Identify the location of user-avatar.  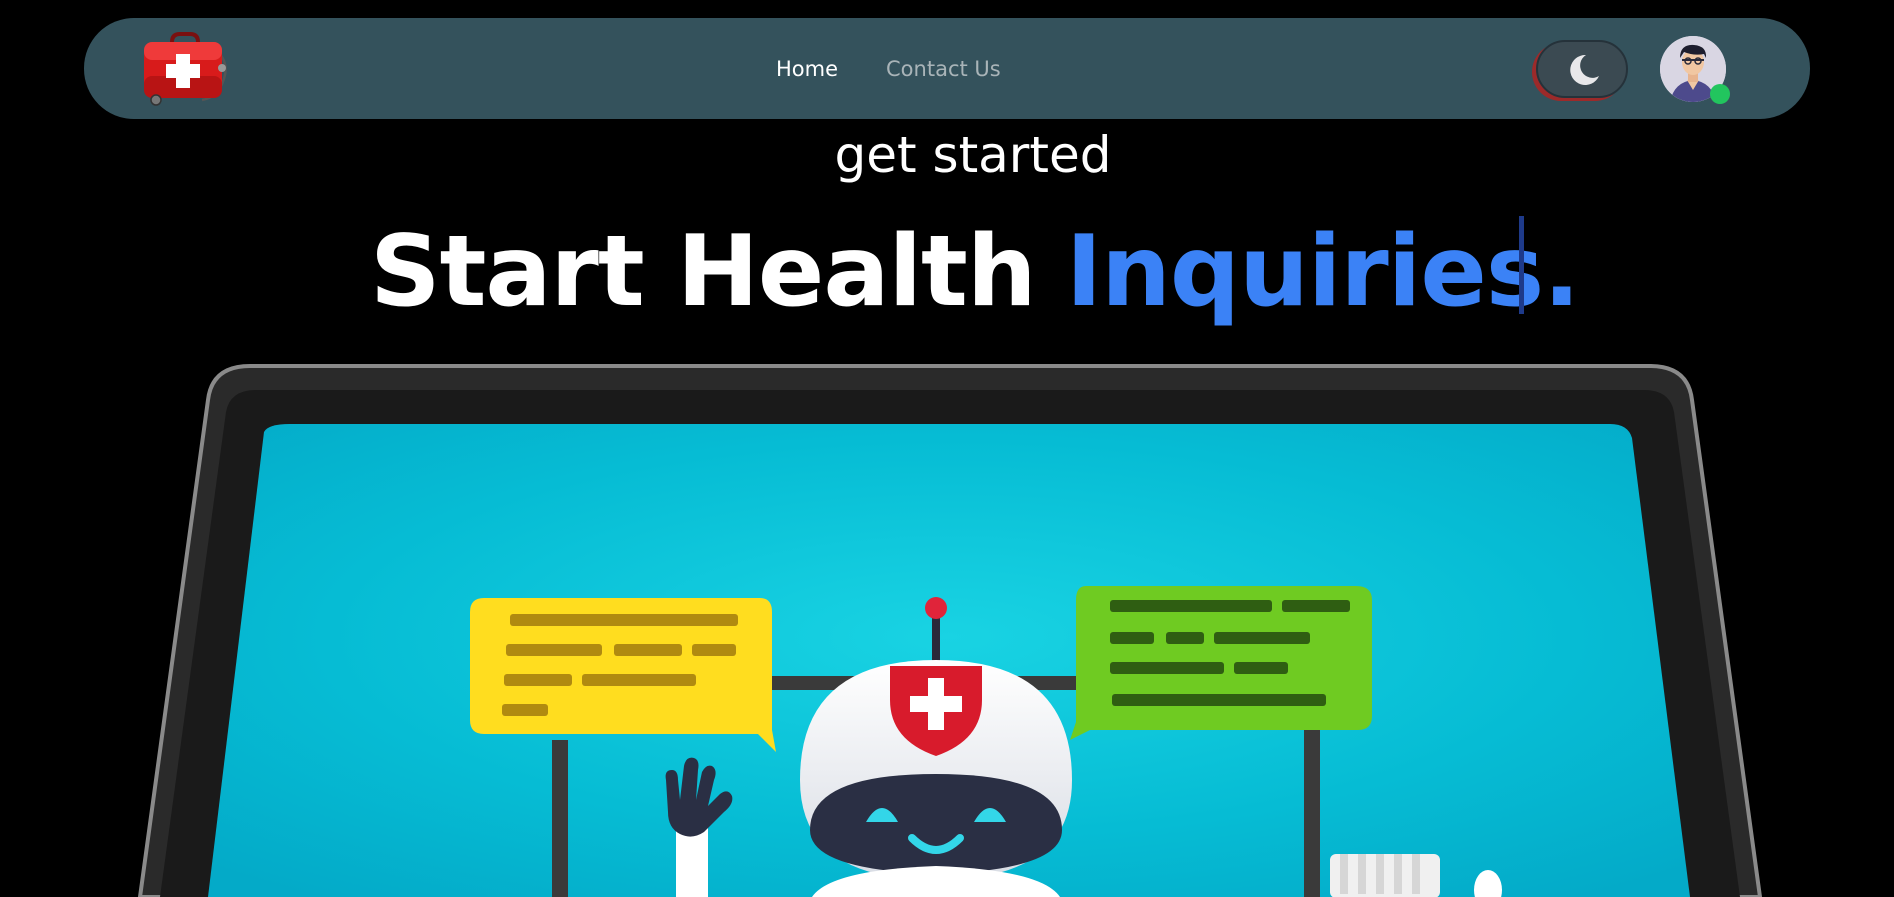
(1695, 70).